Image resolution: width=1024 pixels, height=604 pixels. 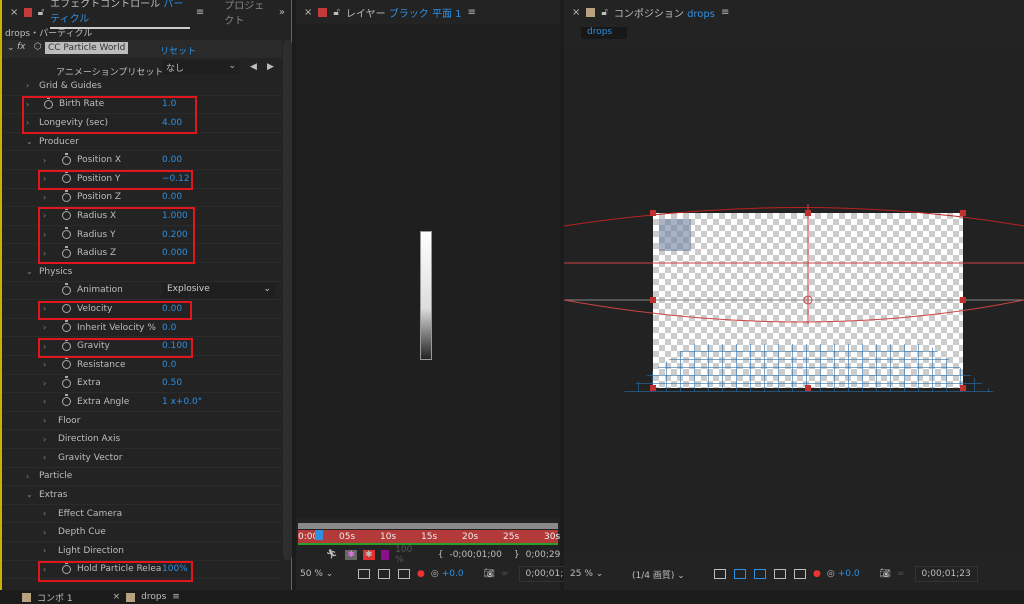 I want to click on property-value: 0.00, so click(x=172, y=197).